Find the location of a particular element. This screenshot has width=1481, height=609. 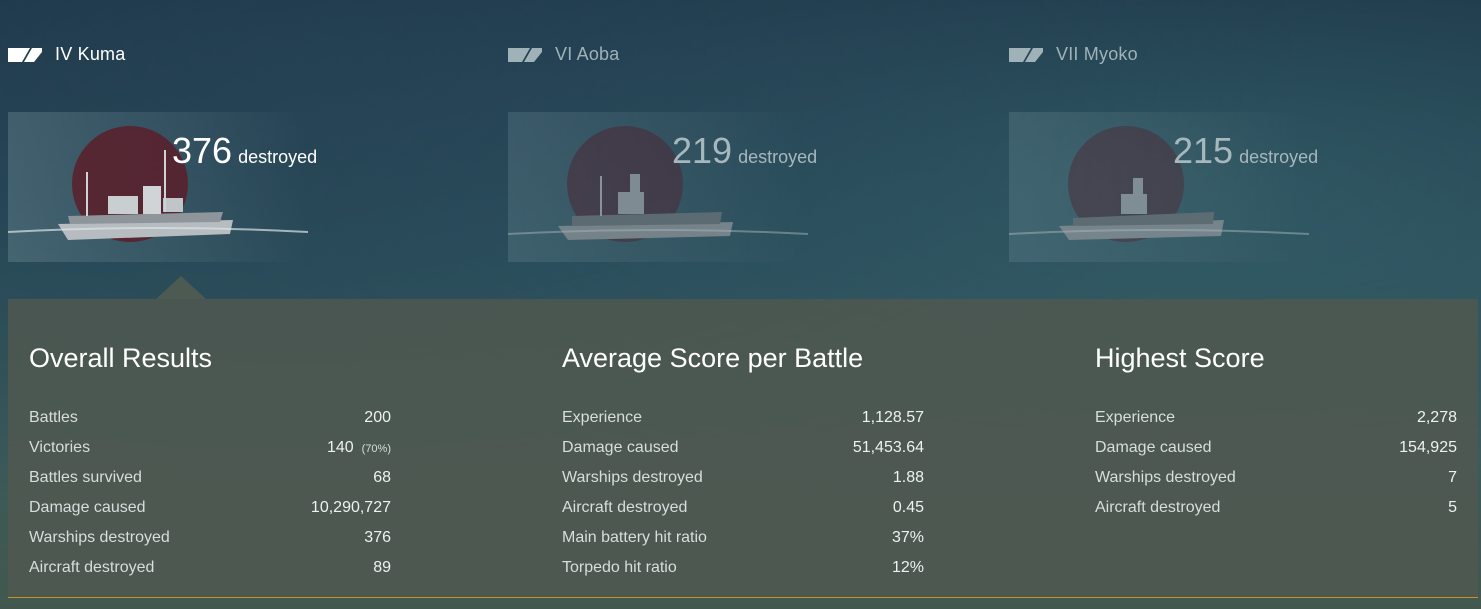

stat-row: Aircraft destroyed 89 is located at coordinates (210, 568).